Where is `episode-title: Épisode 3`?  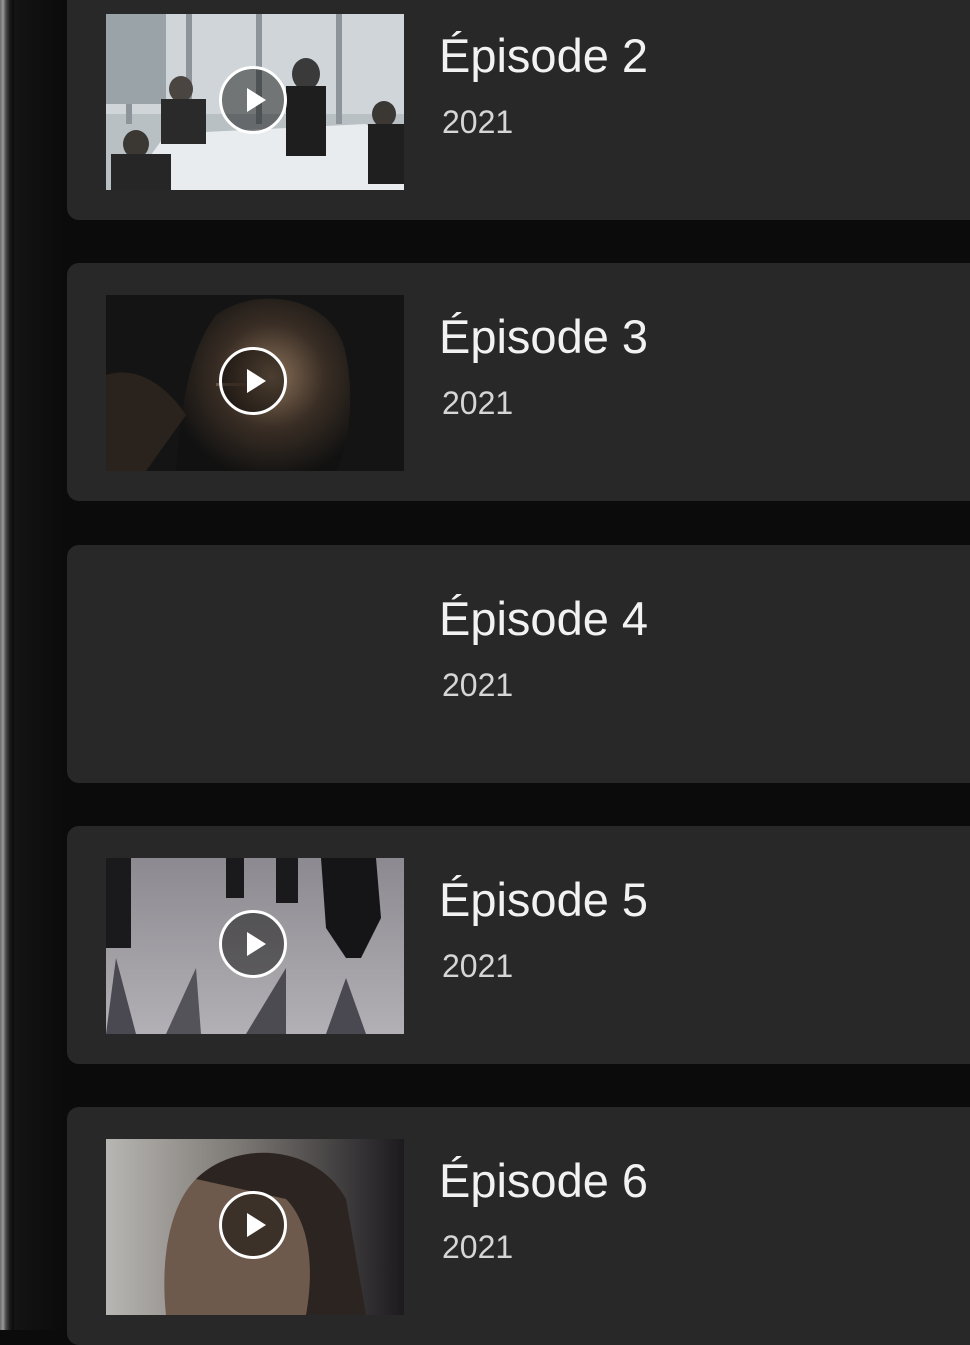
episode-title: Épisode 3 is located at coordinates (544, 336).